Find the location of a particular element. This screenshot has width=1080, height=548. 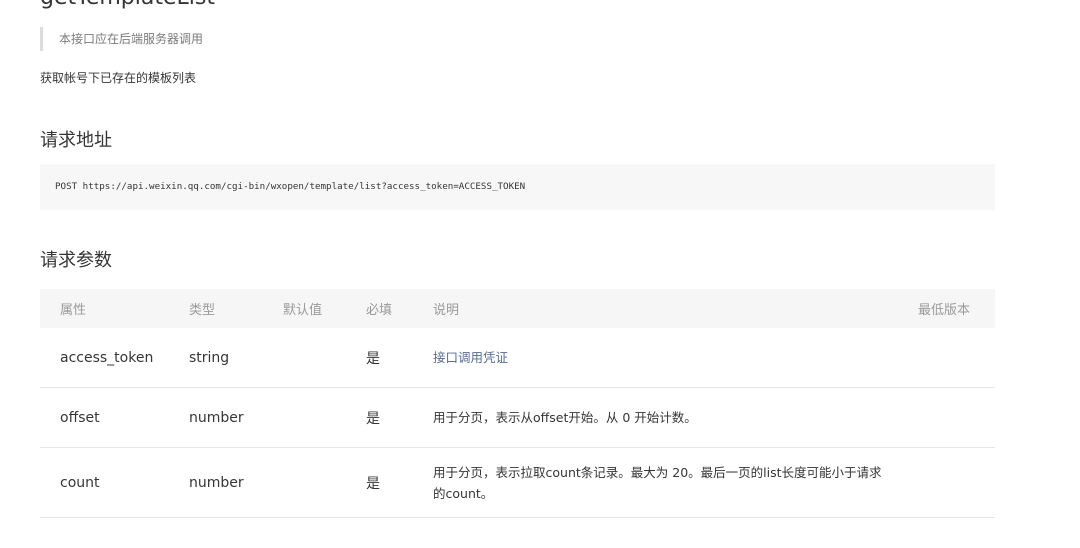

column-header-name: 属性 is located at coordinates (114, 308).